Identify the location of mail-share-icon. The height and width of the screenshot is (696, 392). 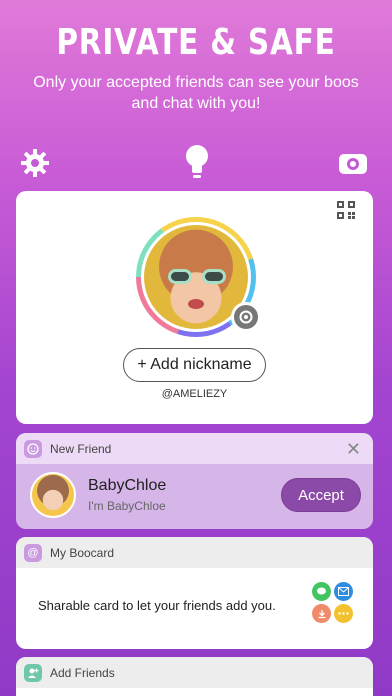
(343, 591).